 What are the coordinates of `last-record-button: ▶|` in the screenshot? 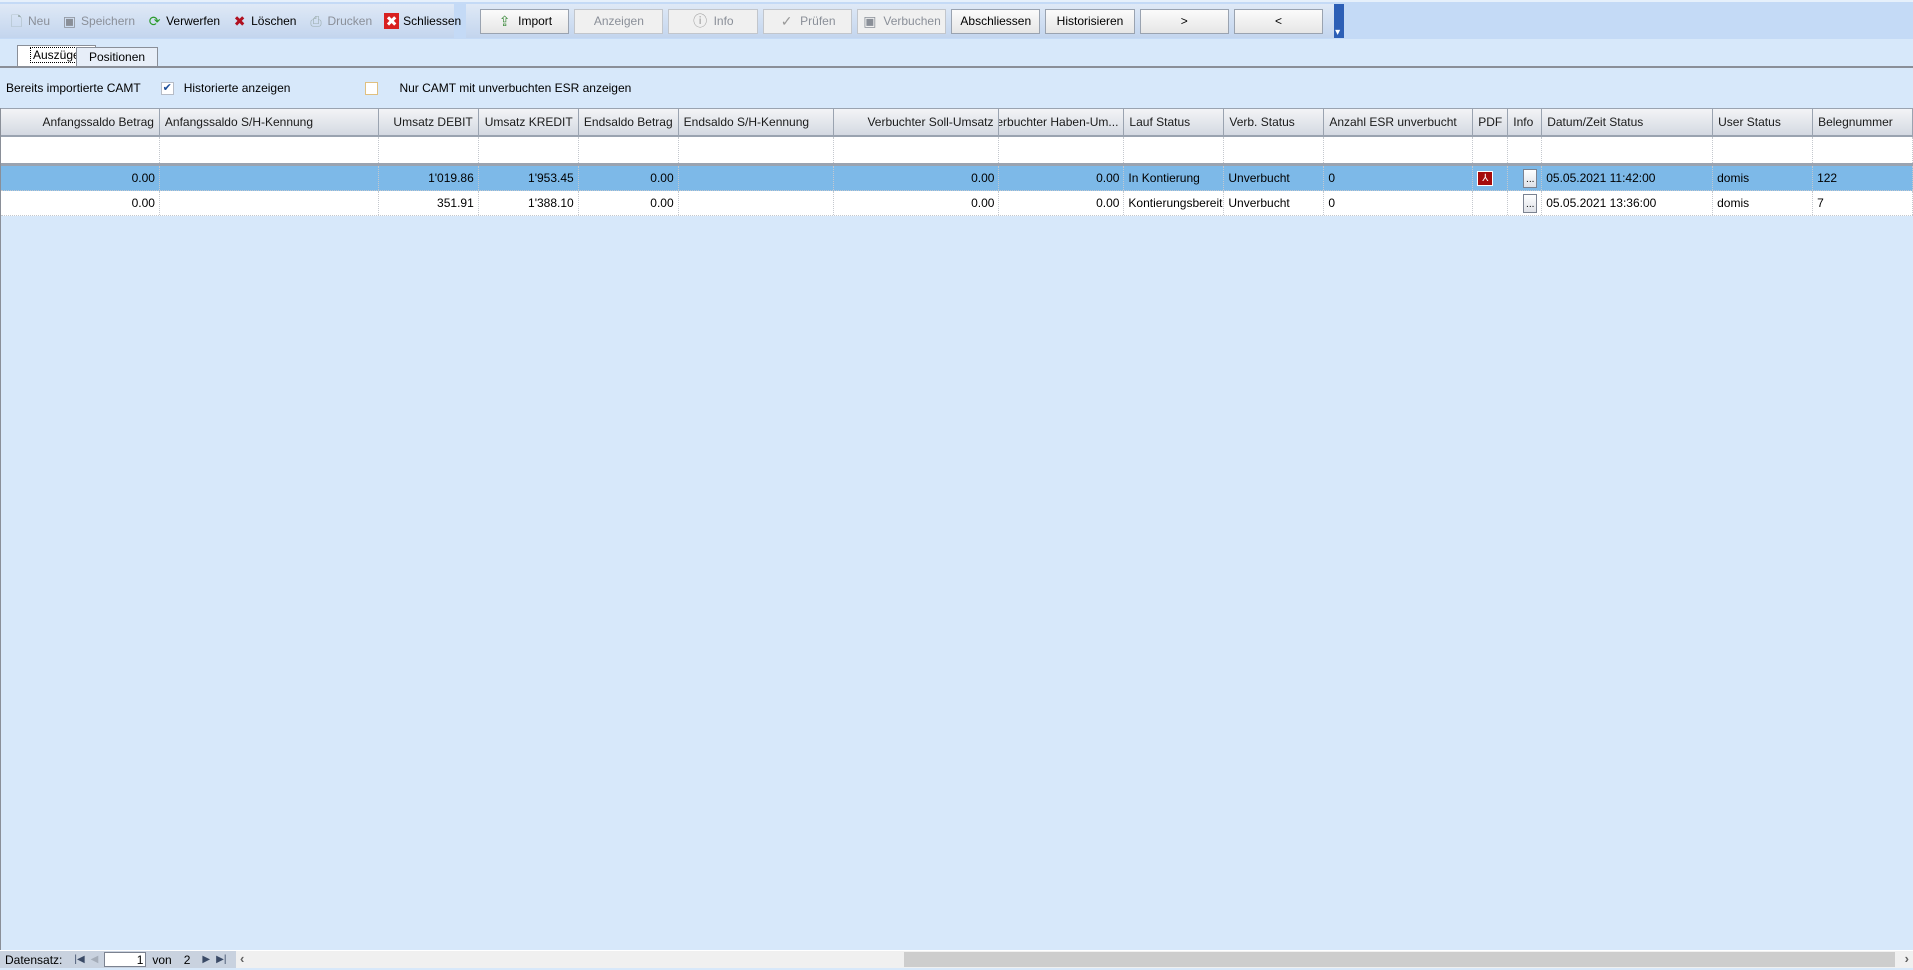 It's located at (221, 959).